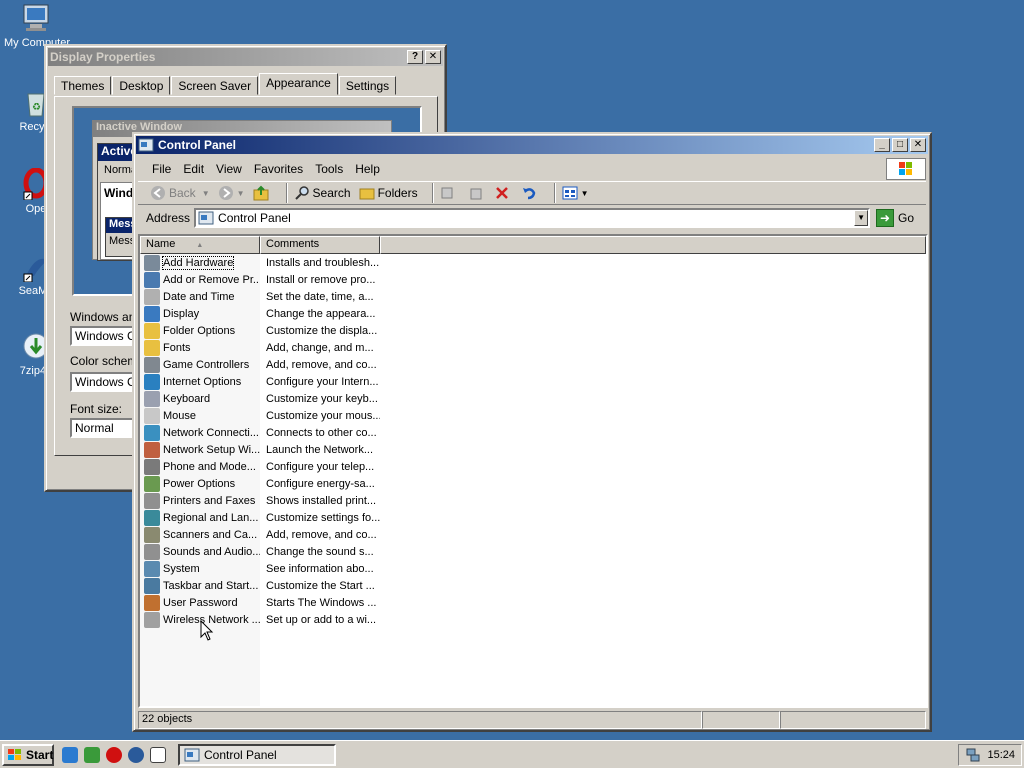 The width and height of the screenshot is (1024, 768). What do you see at coordinates (900, 145) in the screenshot?
I see `maximize-button: □` at bounding box center [900, 145].